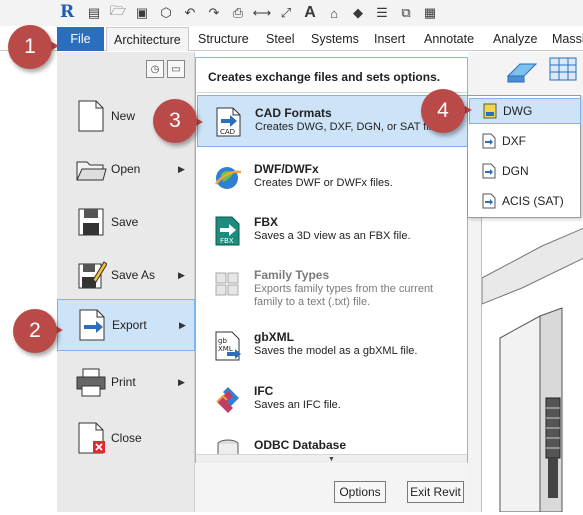  What do you see at coordinates (286, 13) in the screenshot?
I see `dimension-icon: ⤢` at bounding box center [286, 13].